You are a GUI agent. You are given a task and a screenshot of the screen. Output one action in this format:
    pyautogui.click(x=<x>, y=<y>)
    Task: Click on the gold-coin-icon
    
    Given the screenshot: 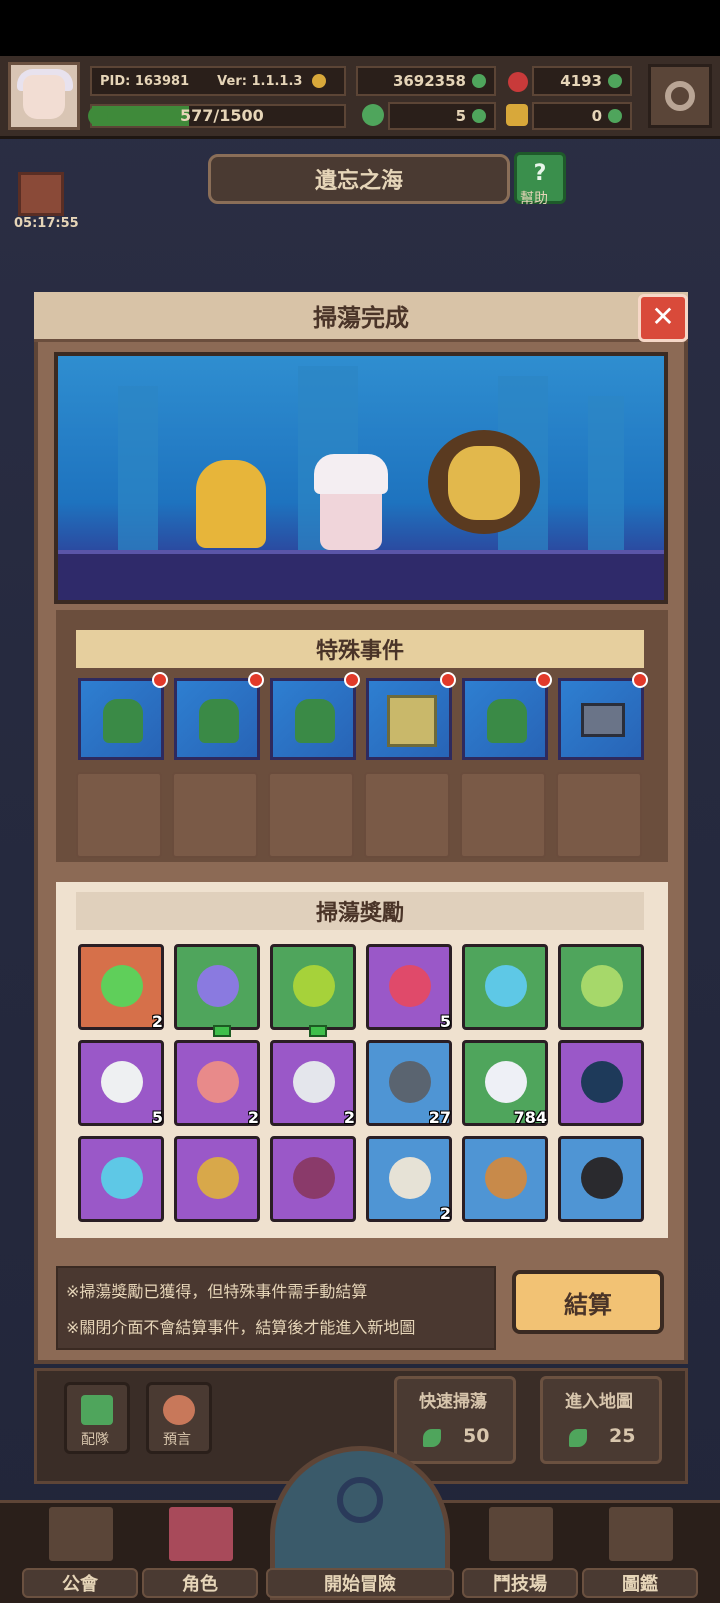 What is the action you would take?
    pyautogui.click(x=319, y=81)
    